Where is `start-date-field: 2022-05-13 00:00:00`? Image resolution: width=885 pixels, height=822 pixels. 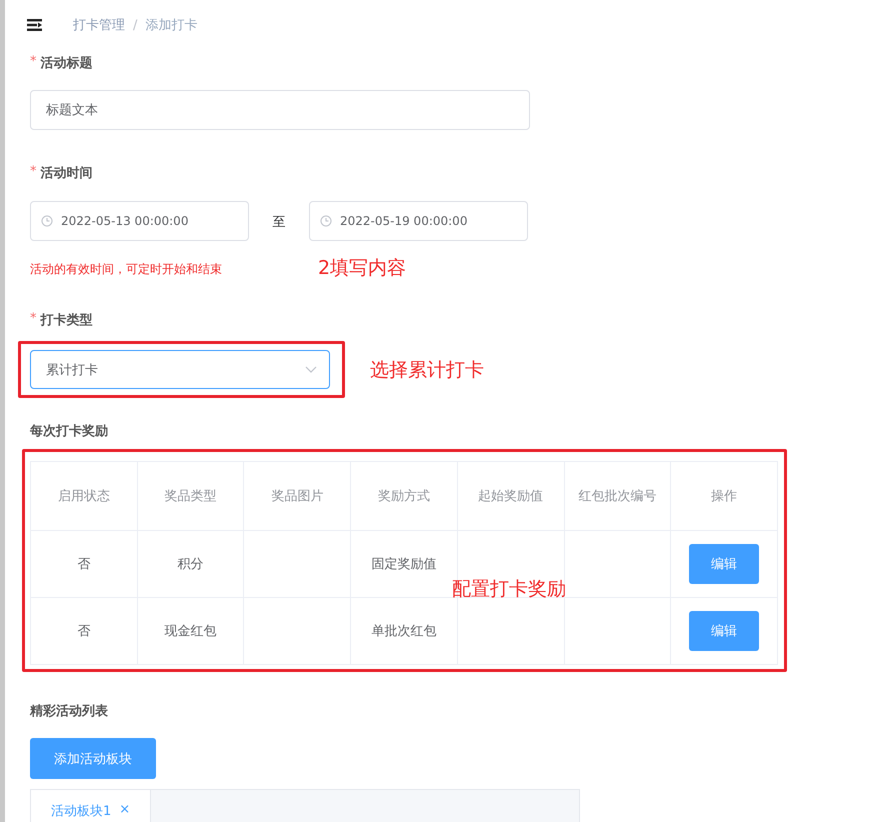
start-date-field: 2022-05-13 00:00:00 is located at coordinates (139, 221).